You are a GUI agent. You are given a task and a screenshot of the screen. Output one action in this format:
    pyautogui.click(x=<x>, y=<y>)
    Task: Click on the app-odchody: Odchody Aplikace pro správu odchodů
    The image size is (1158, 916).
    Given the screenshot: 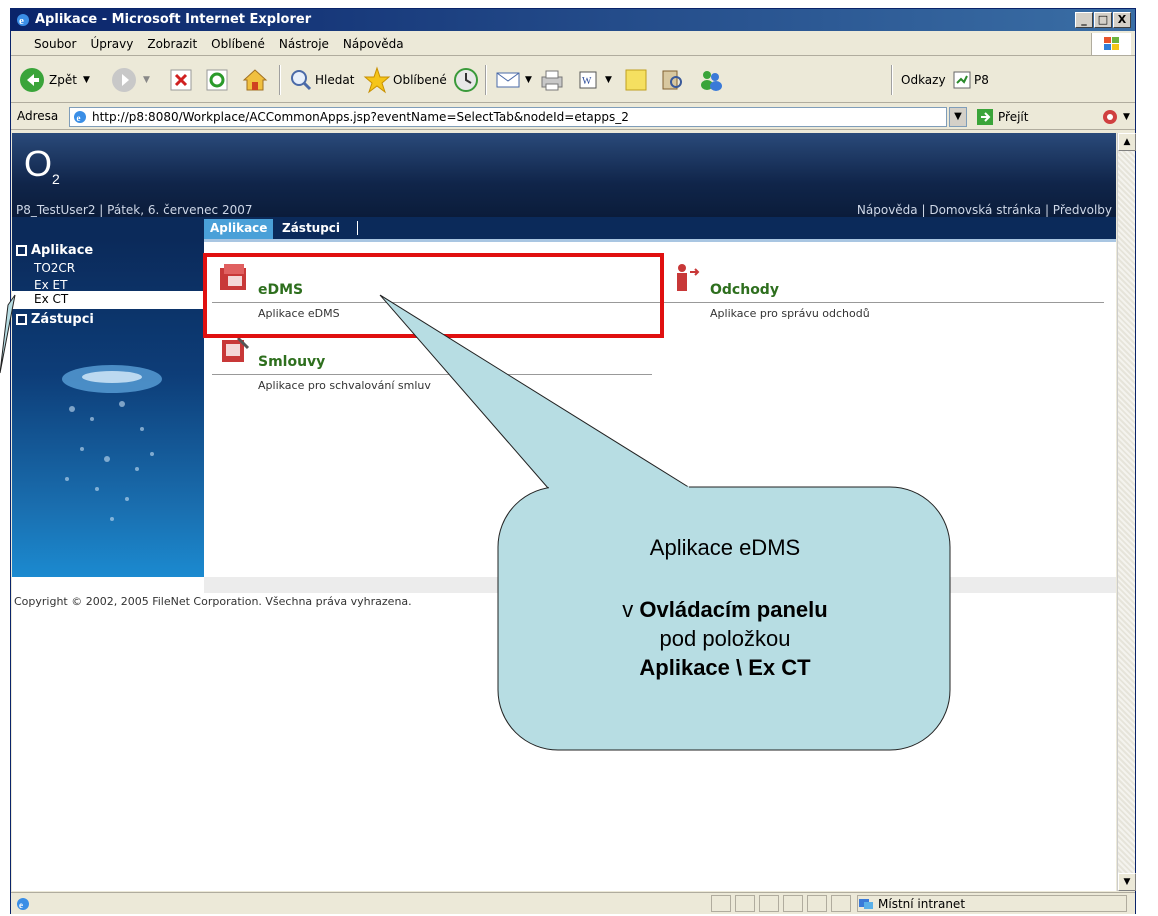 What is the action you would take?
    pyautogui.click(x=884, y=292)
    